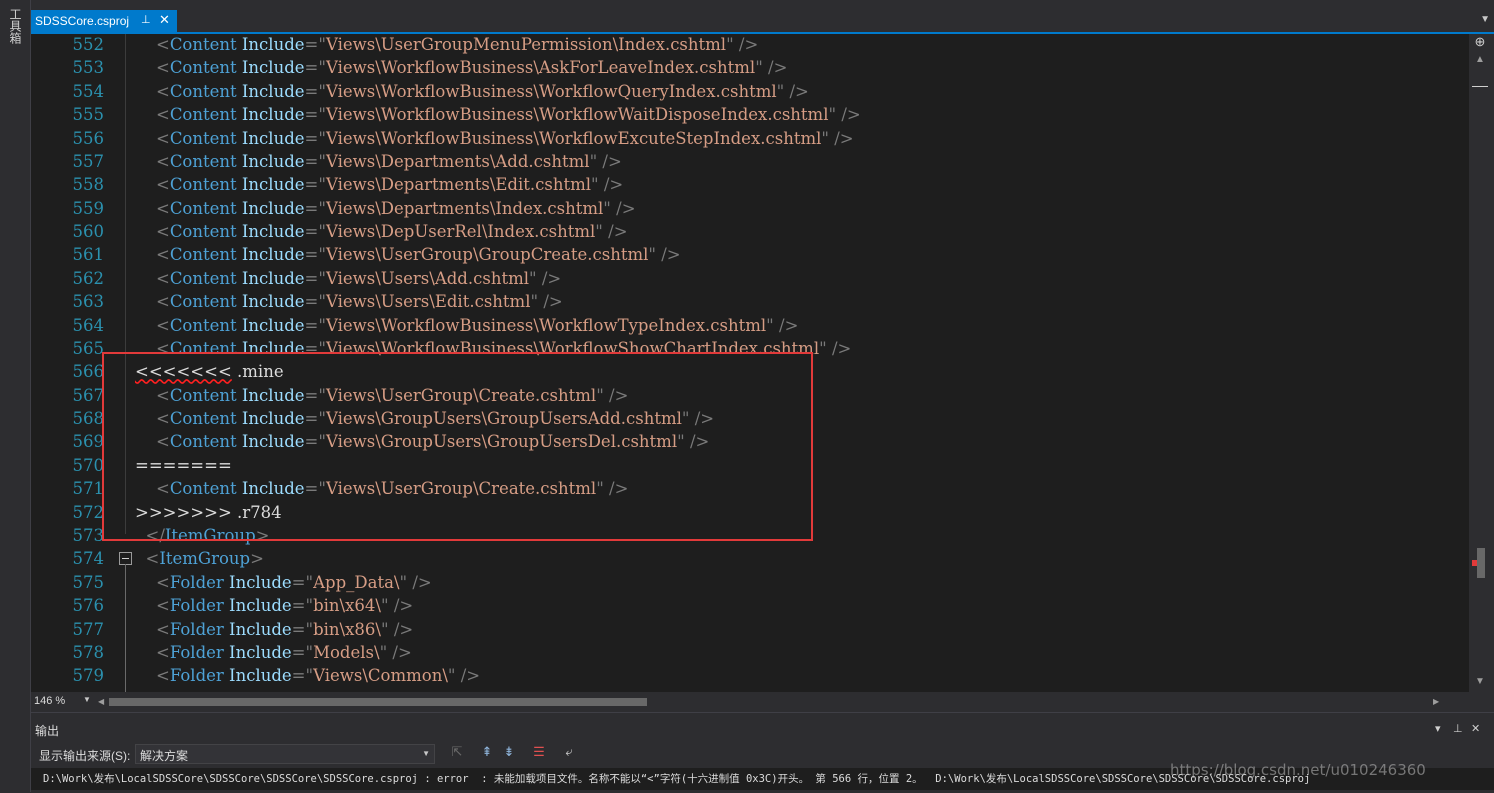 The height and width of the screenshot is (793, 1494). I want to click on clear-all-icon: ☰, so click(539, 752).